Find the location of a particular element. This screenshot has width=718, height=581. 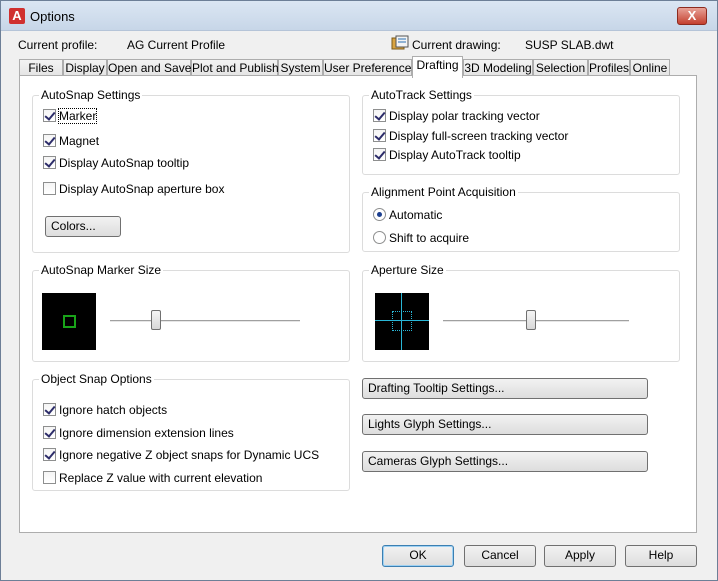

magnet-checkbox is located at coordinates (49, 141).